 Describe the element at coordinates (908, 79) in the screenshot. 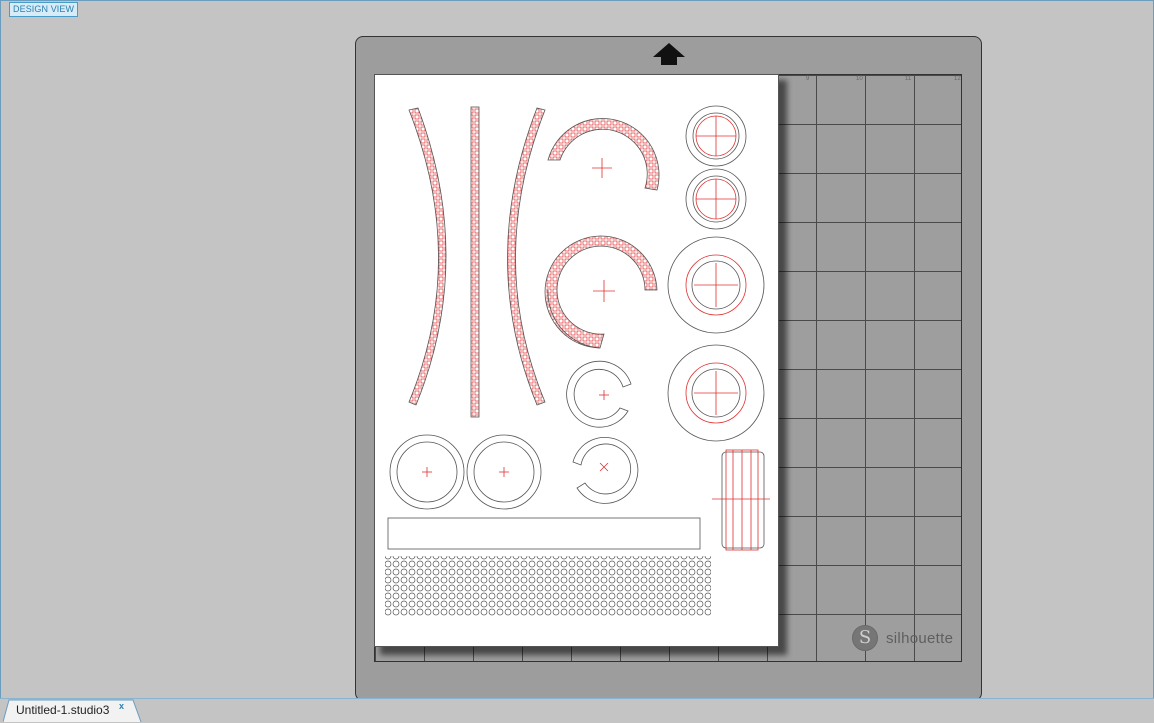

I see `ruler-label: 11` at that location.